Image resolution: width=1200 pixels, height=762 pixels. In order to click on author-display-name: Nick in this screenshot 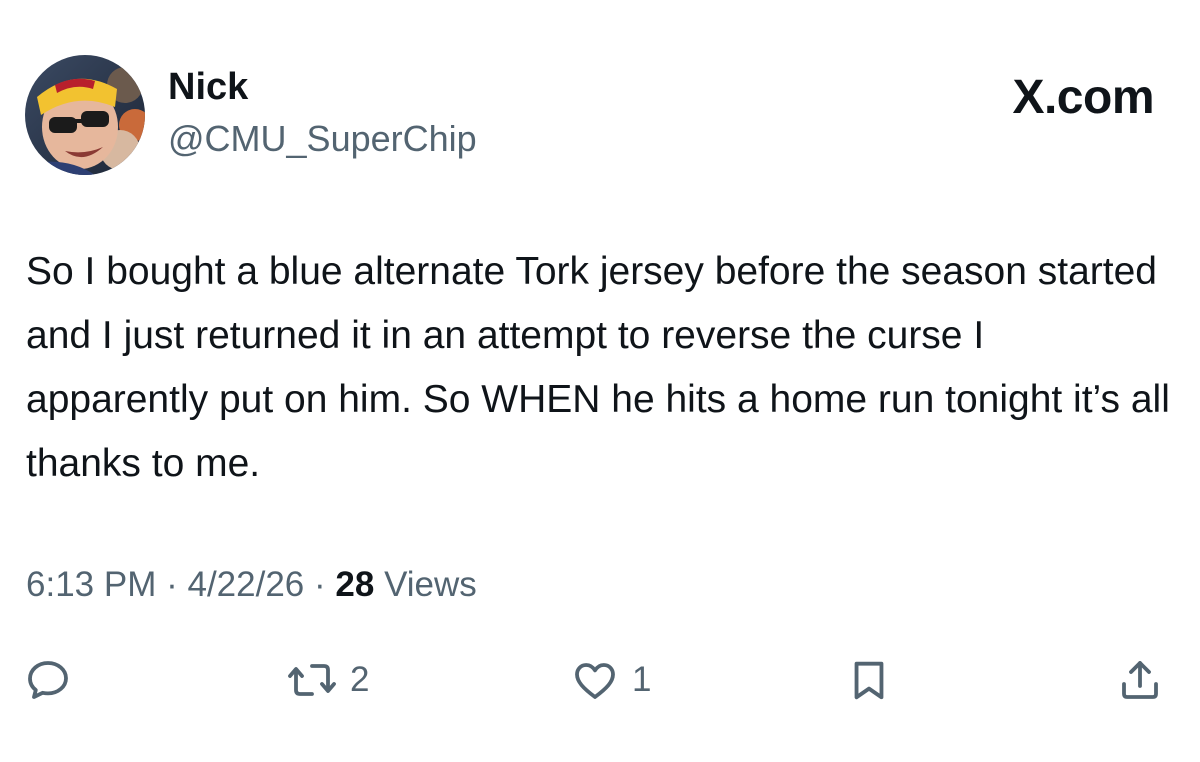, I will do `click(208, 87)`.